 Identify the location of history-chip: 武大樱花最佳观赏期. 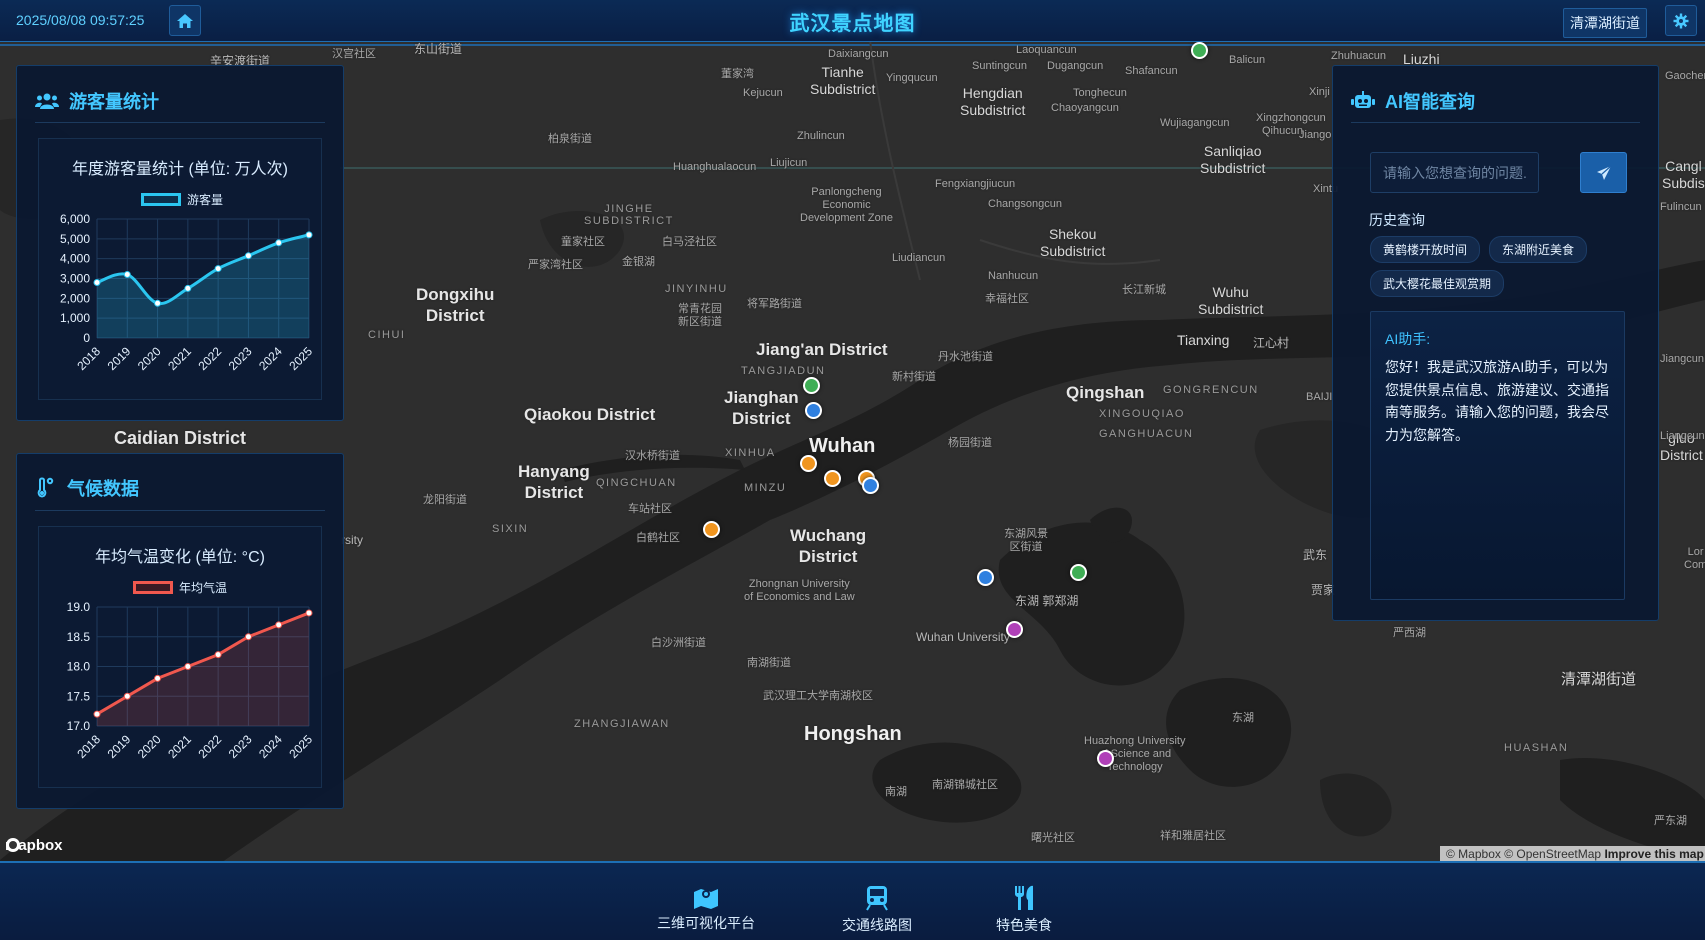
(1437, 283).